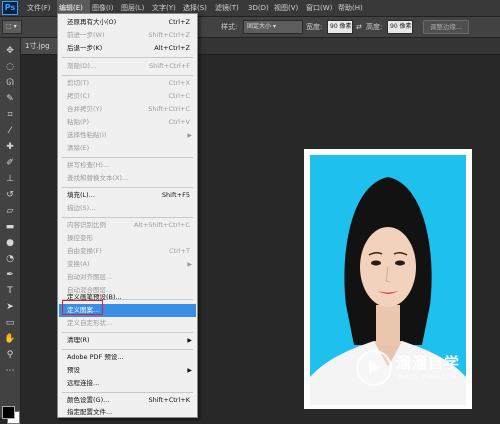 Image resolution: width=500 pixels, height=424 pixels. Describe the element at coordinates (350, 8) in the screenshot. I see `menu-help: 帮助(H)` at that location.